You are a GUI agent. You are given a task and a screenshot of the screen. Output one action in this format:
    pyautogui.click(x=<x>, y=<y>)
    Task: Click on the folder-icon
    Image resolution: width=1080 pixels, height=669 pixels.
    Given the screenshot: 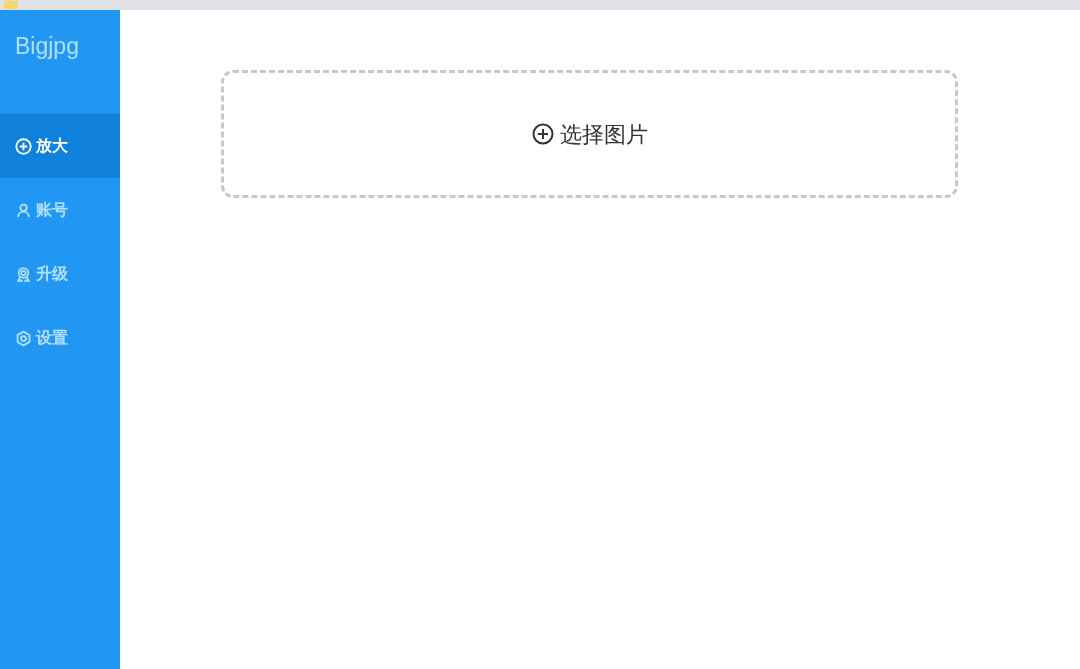 What is the action you would take?
    pyautogui.click(x=11, y=5)
    